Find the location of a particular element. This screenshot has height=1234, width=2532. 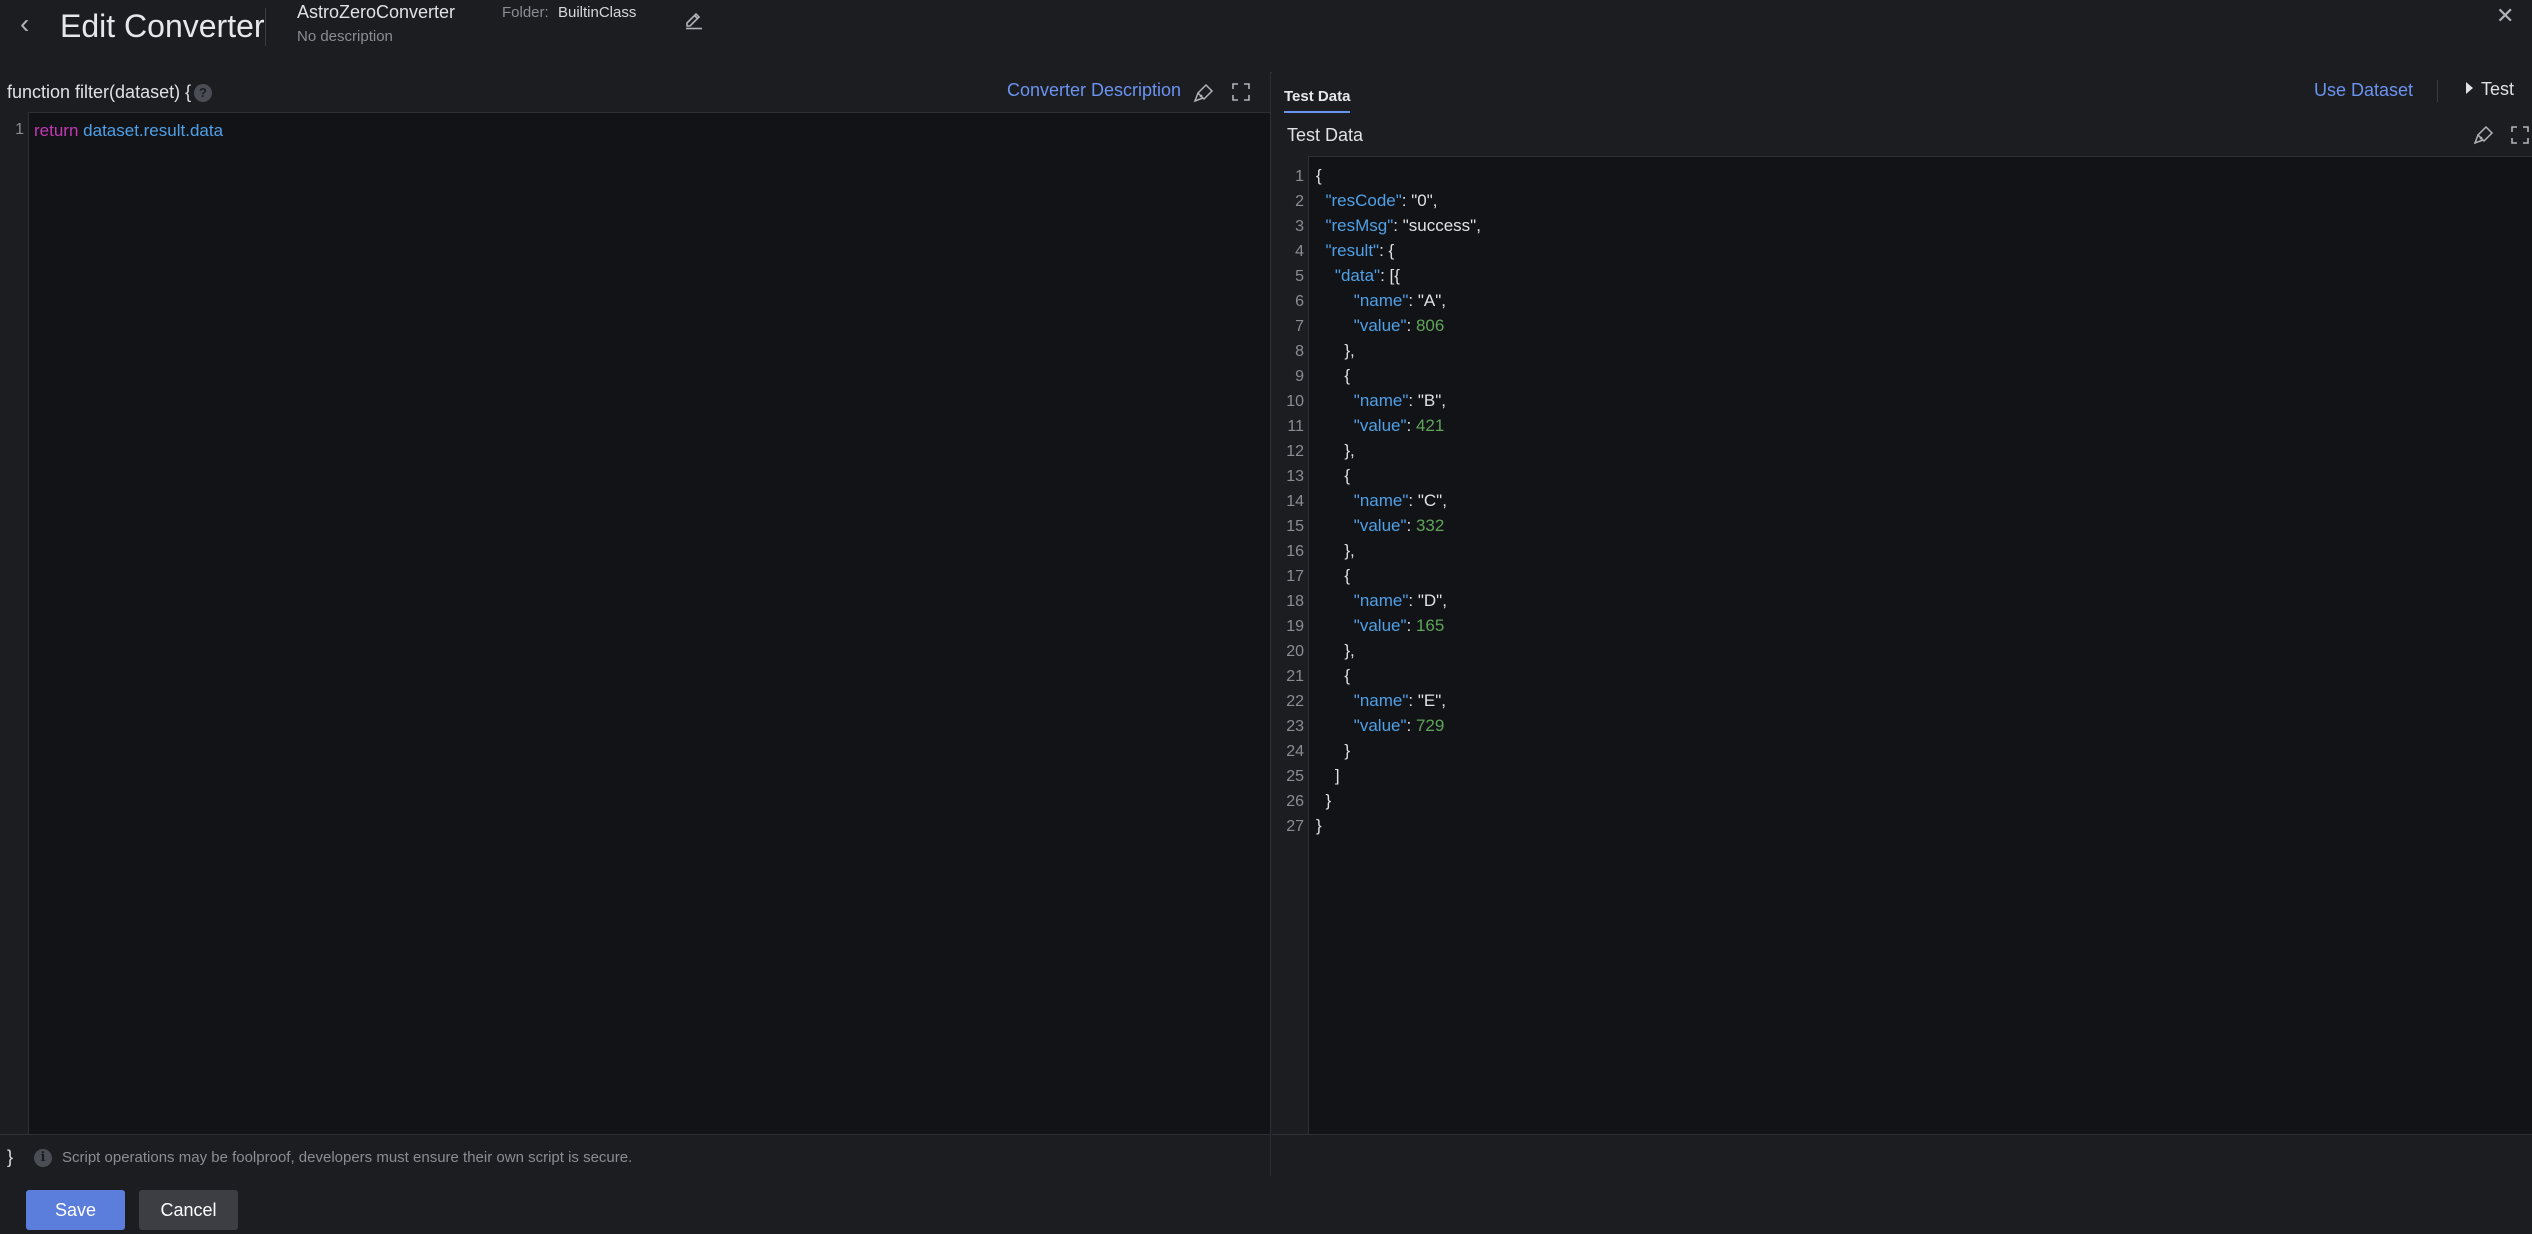

json-line: 17 { is located at coordinates (1311, 575).